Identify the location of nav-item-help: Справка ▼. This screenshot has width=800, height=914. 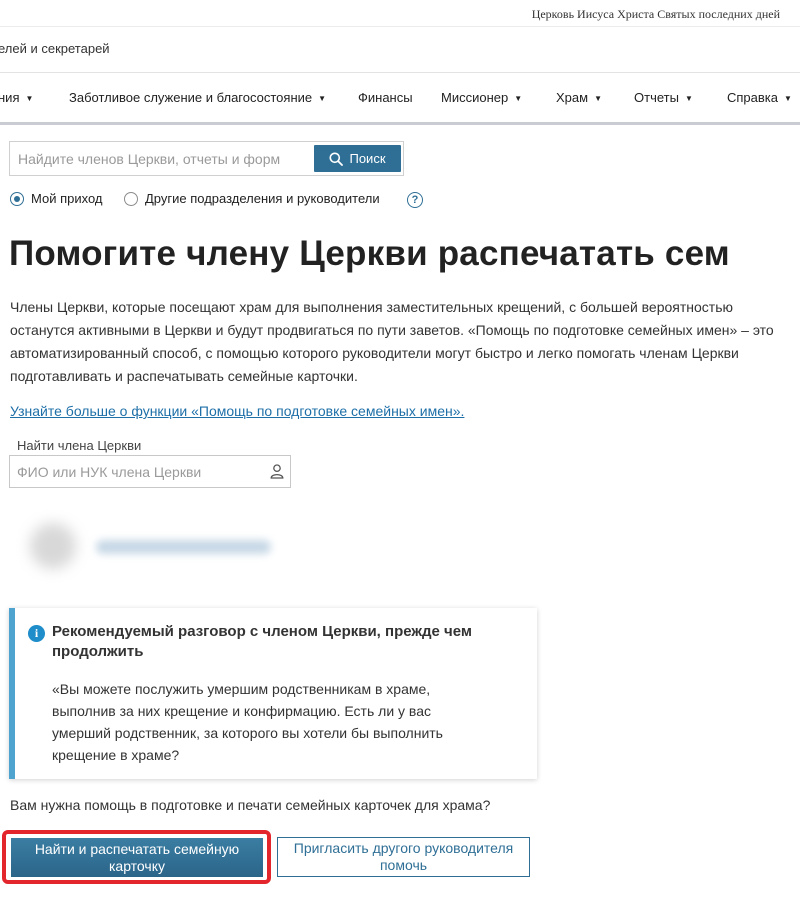
(759, 97).